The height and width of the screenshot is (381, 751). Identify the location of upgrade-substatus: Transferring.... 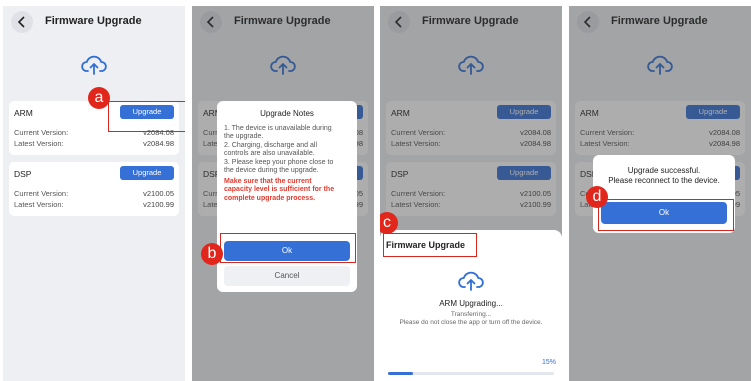
(471, 314).